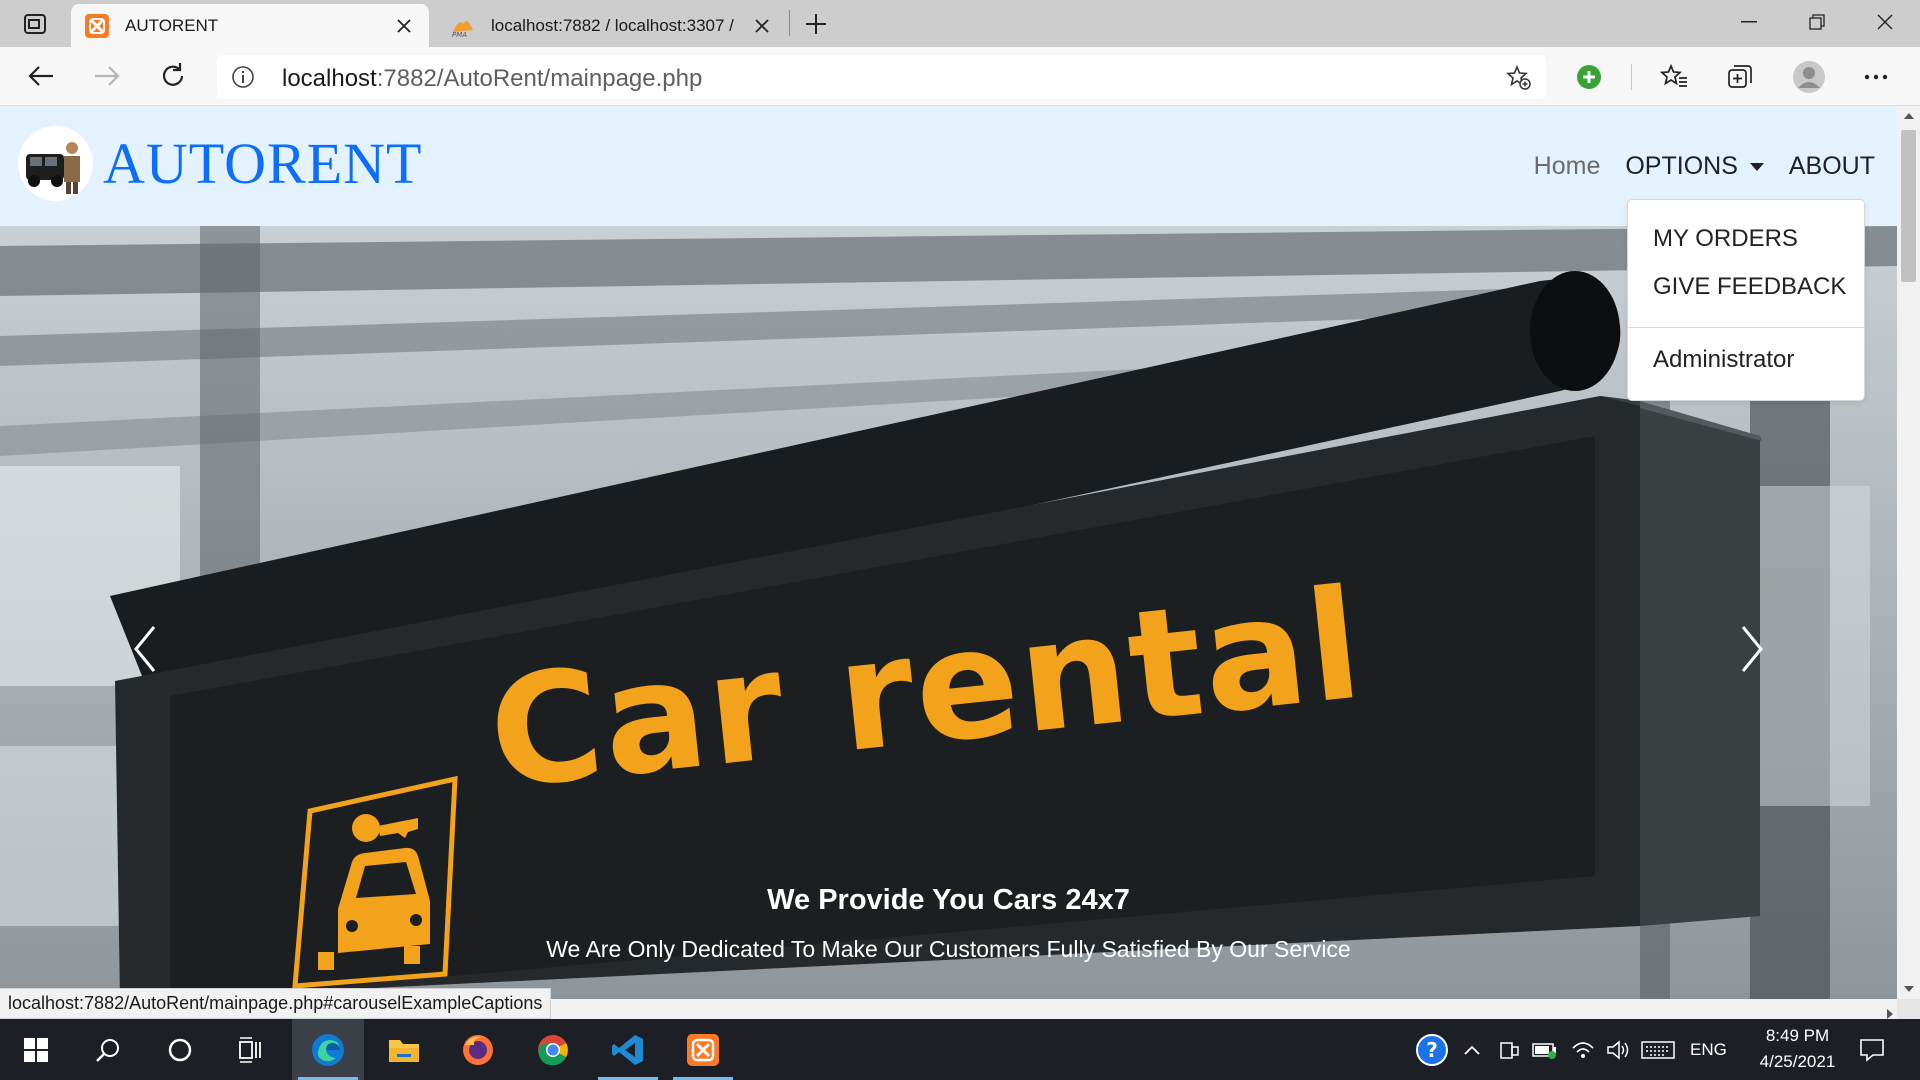  What do you see at coordinates (250, 25) in the screenshot?
I see `tab-autorent: AUTORENT` at bounding box center [250, 25].